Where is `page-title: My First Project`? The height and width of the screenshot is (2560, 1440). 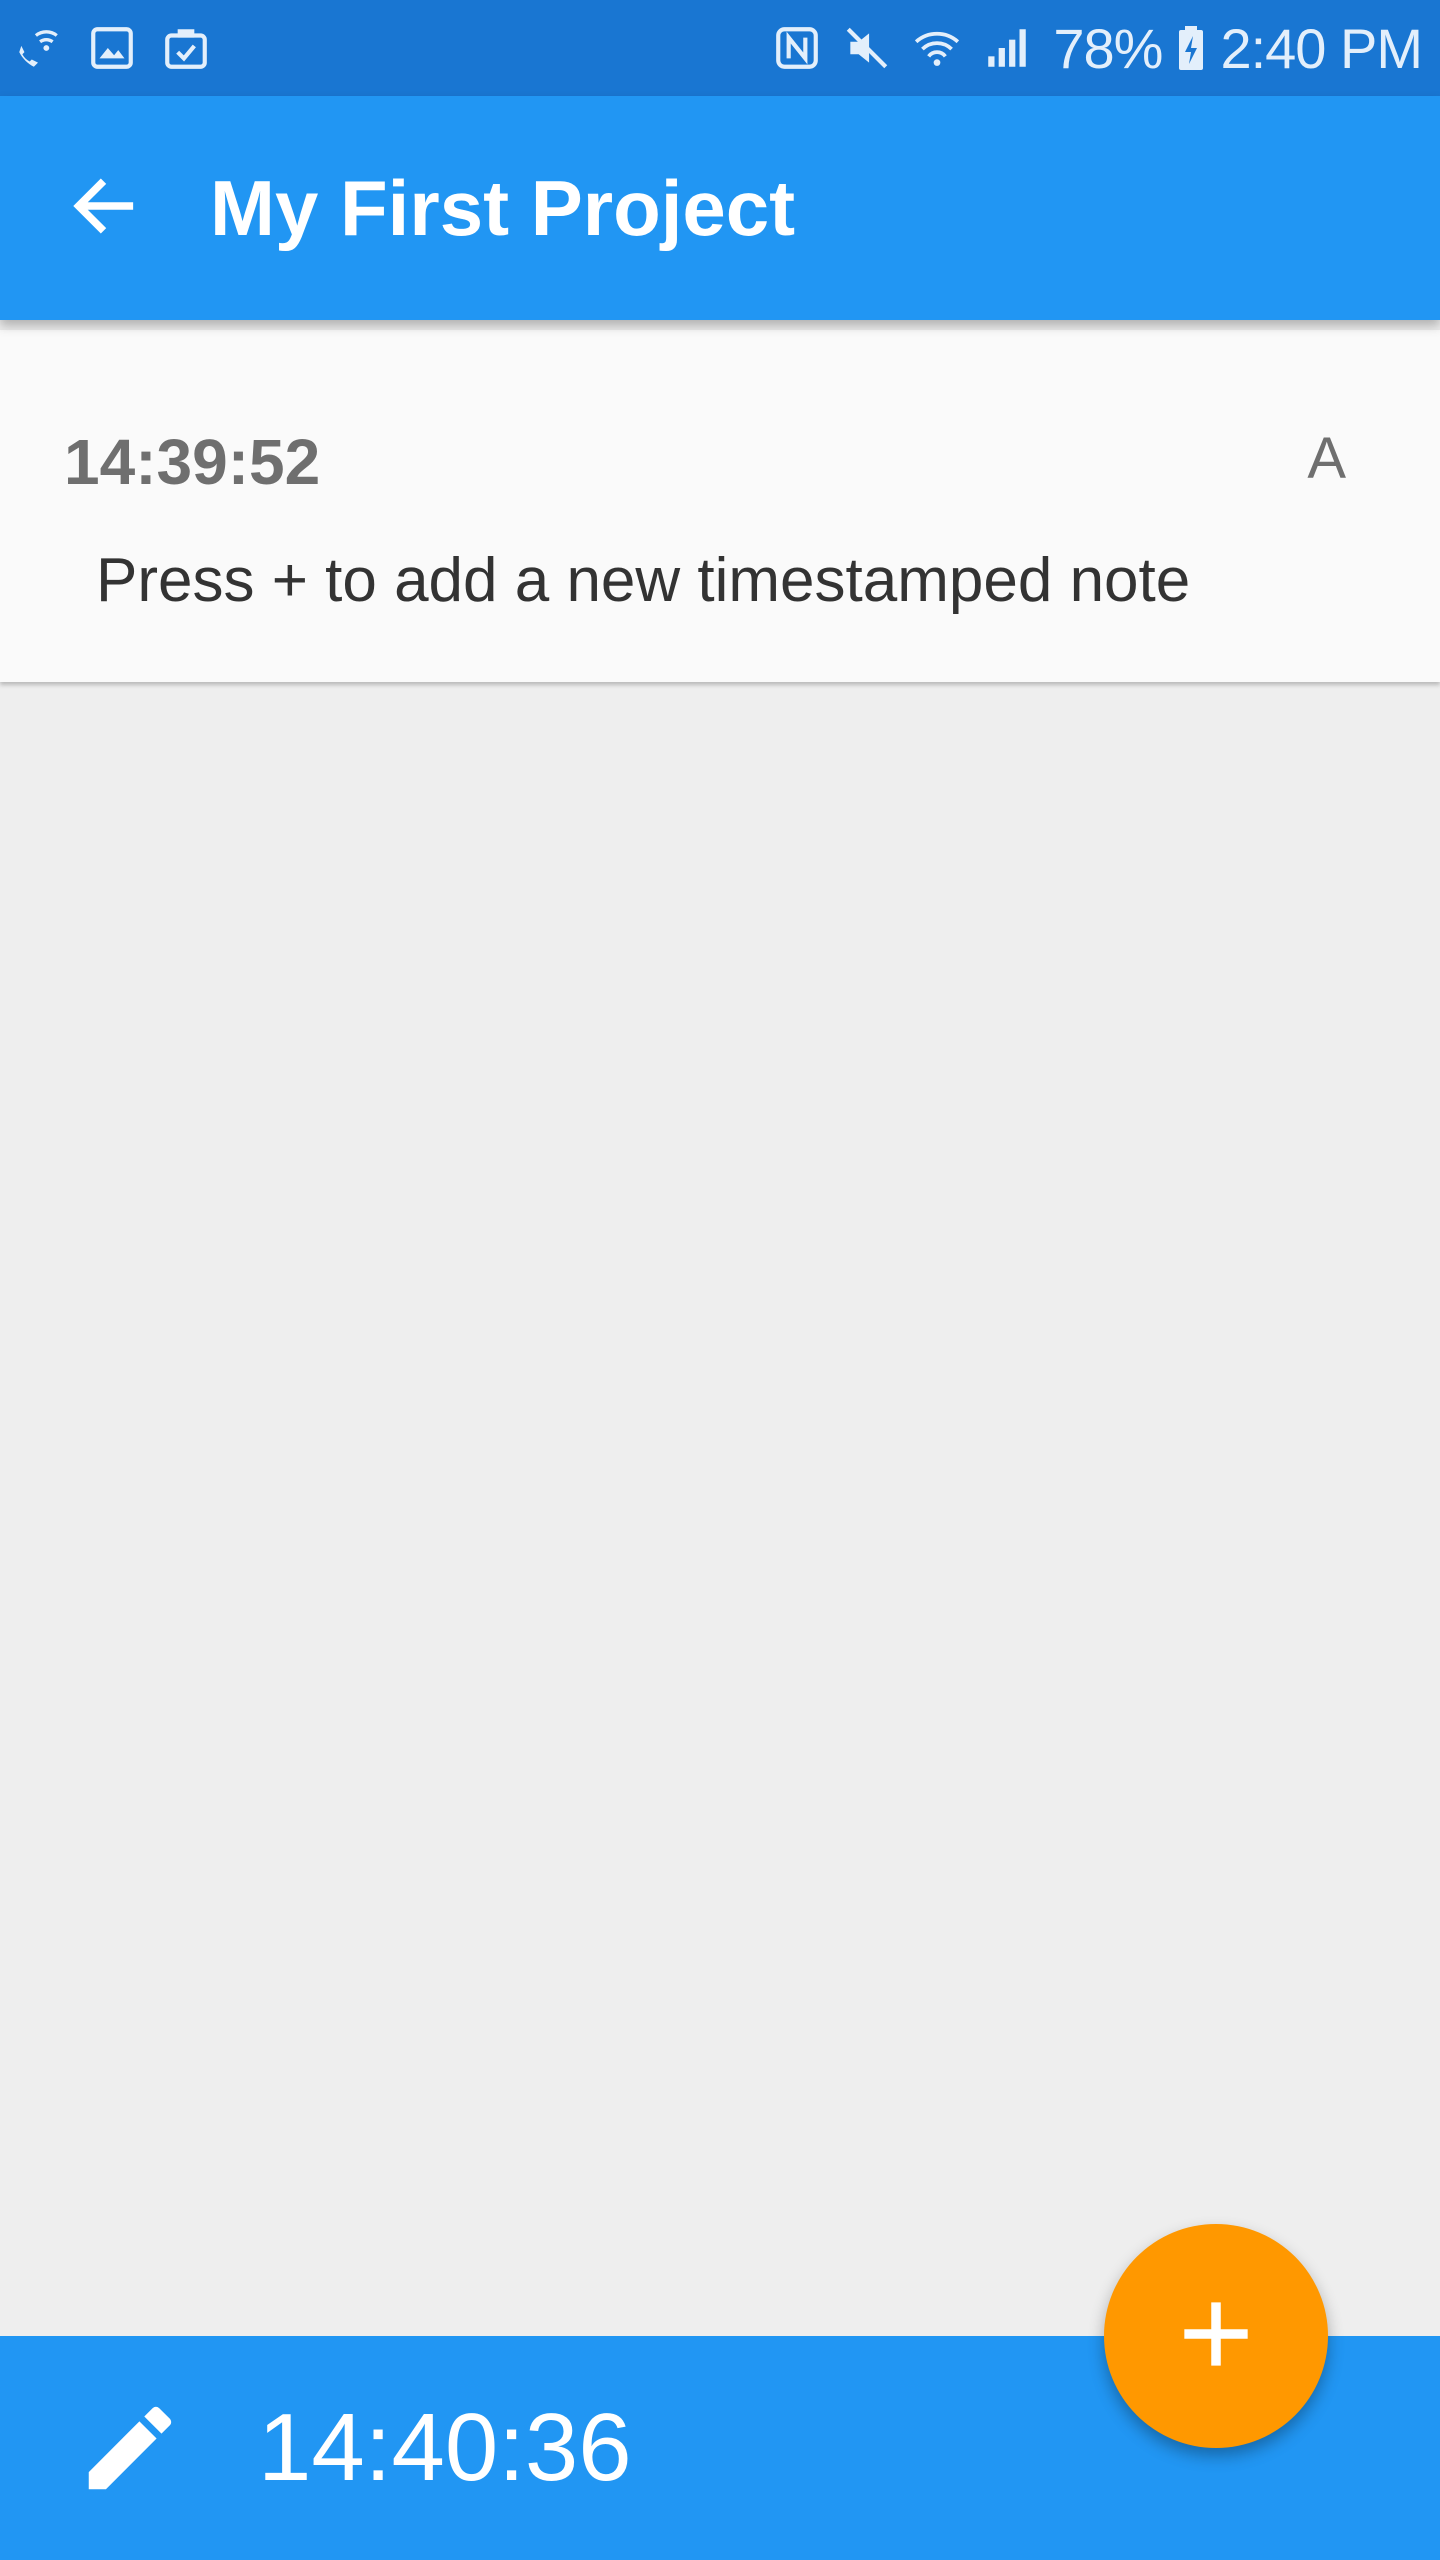 page-title: My First Project is located at coordinates (503, 208).